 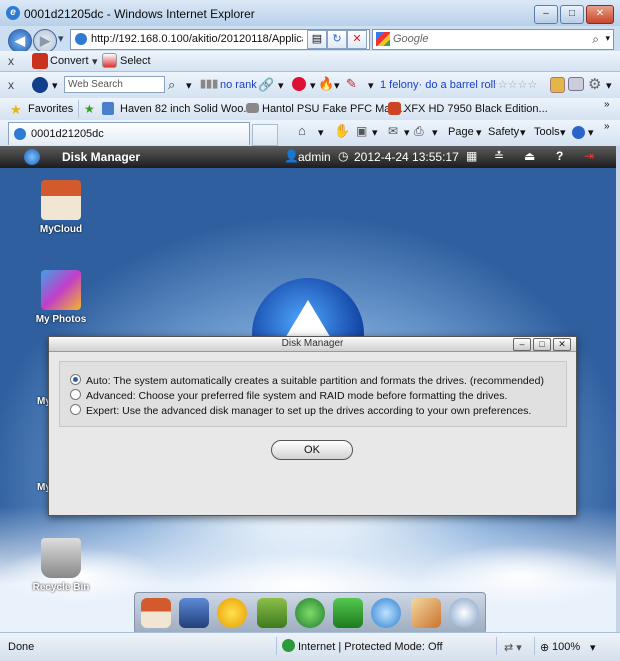 What do you see at coordinates (135, 61) in the screenshot?
I see `select-button: Select` at bounding box center [135, 61].